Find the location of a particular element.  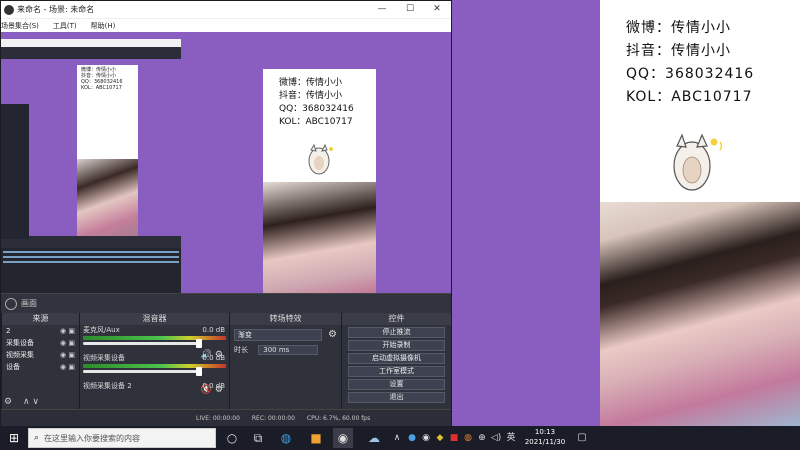

exit-button: 退出 is located at coordinates (396, 397).